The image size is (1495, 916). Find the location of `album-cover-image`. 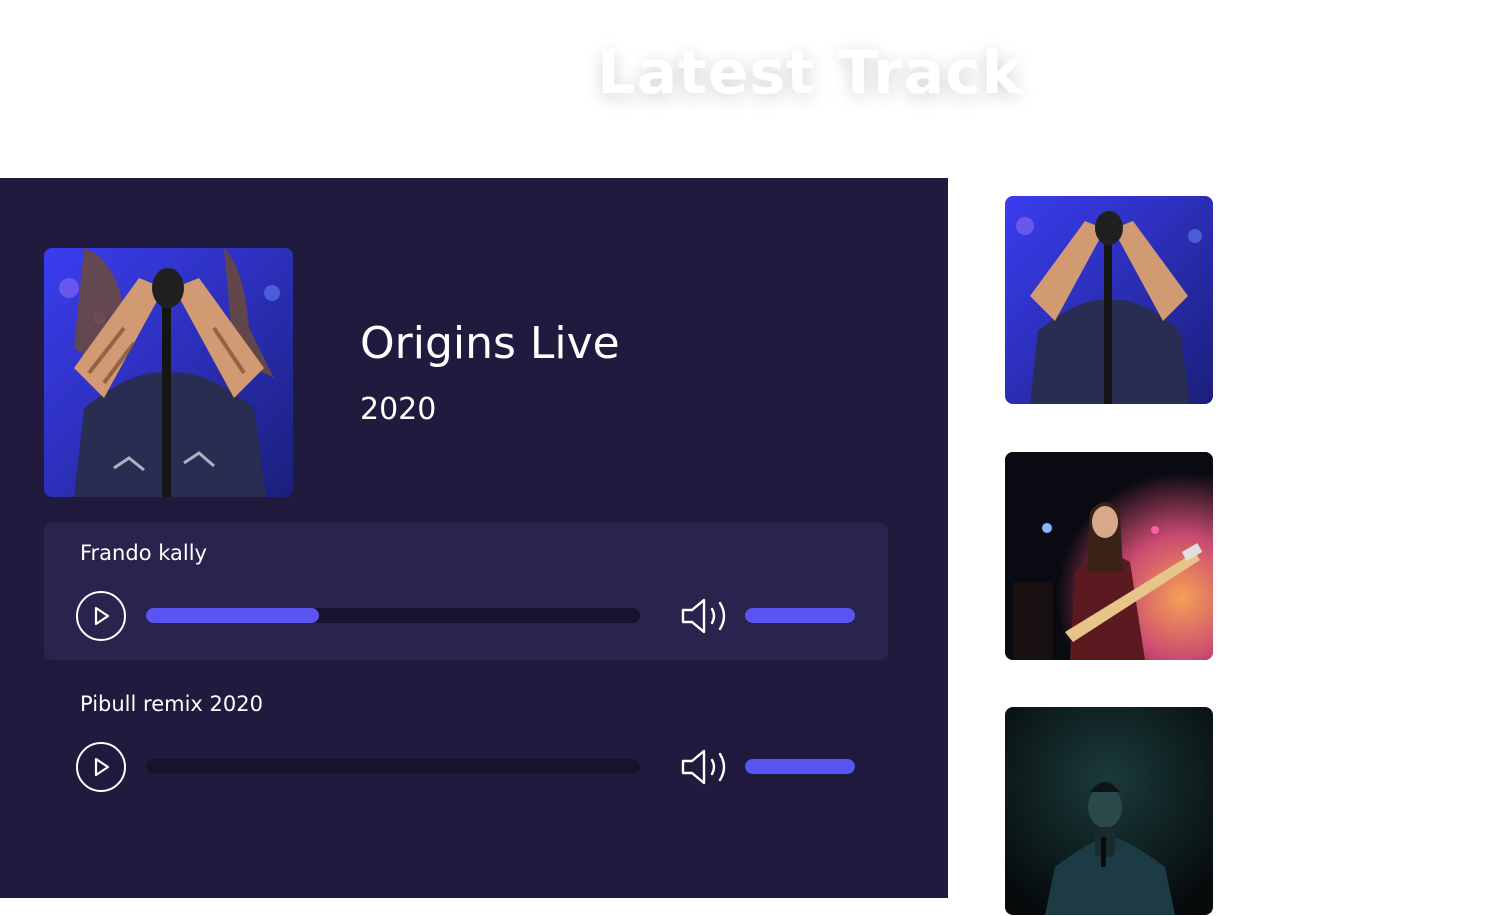

album-cover-image is located at coordinates (168, 372).